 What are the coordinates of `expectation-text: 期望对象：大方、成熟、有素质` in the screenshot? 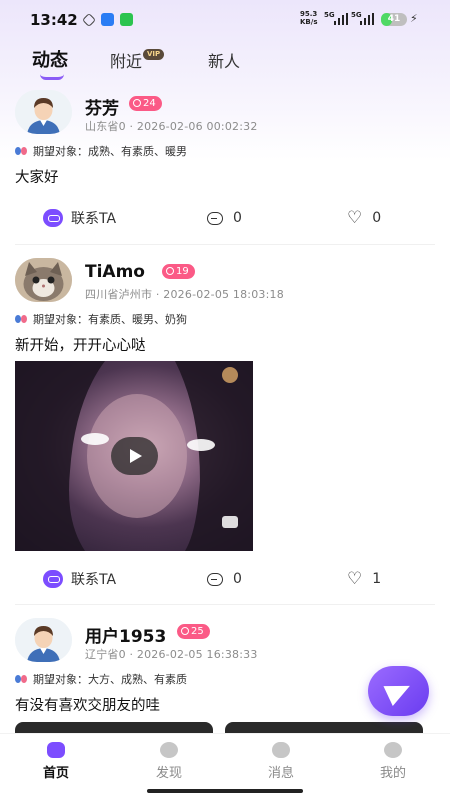 It's located at (110, 679).